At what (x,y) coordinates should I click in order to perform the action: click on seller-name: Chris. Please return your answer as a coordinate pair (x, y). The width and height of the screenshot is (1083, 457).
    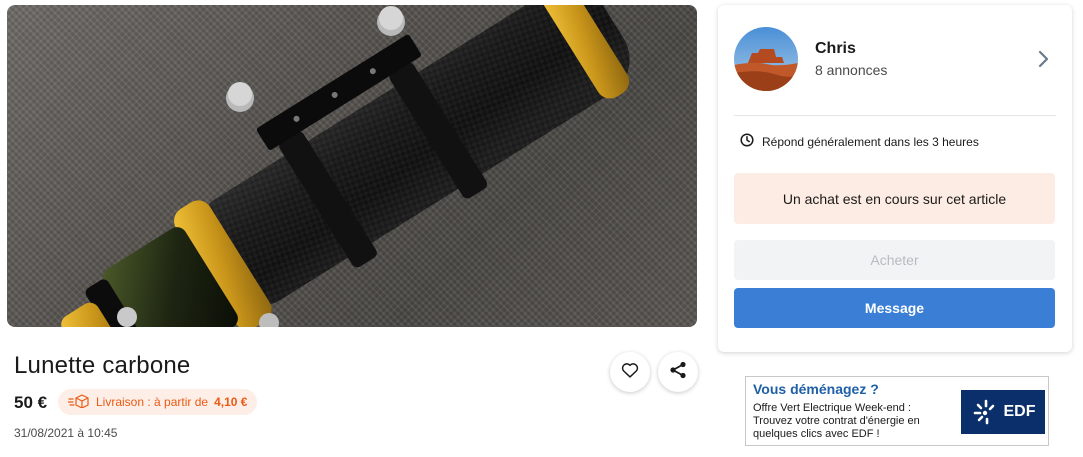
    Looking at the image, I should click on (835, 48).